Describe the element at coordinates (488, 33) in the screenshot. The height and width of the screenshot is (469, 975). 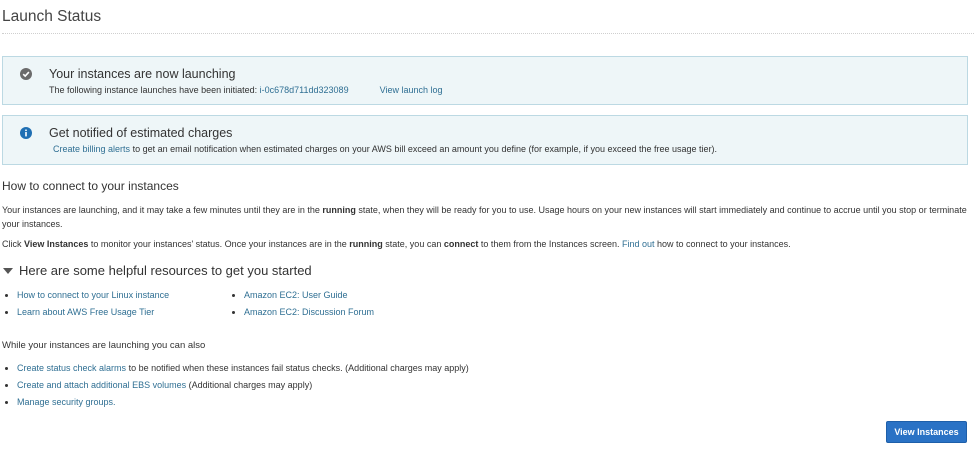
I see `title-divider` at that location.